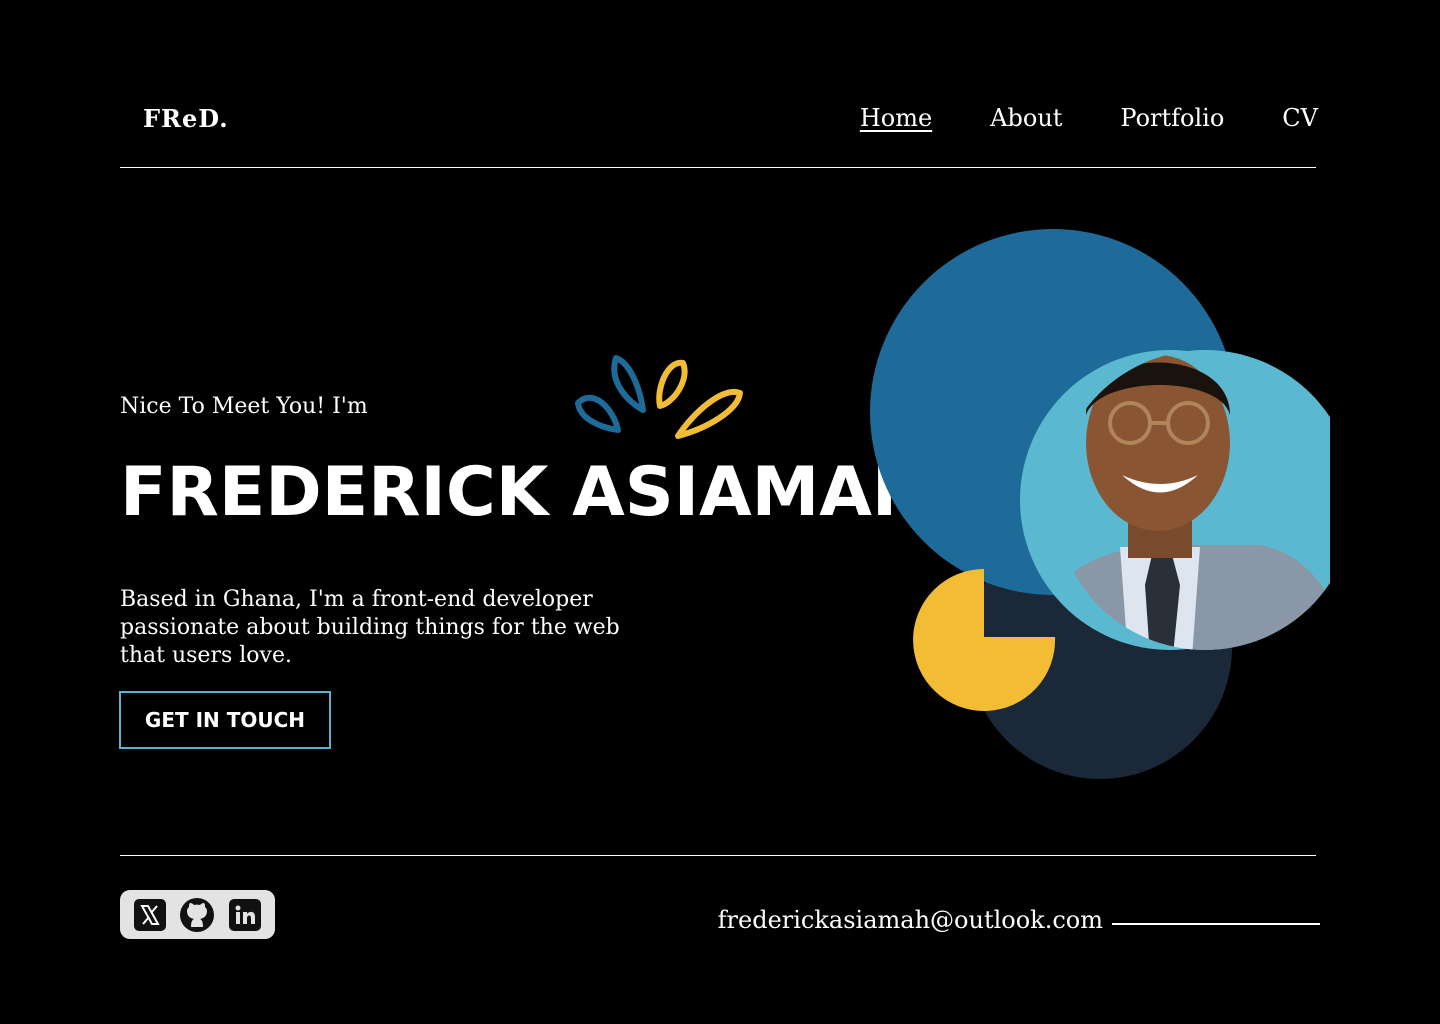 This screenshot has width=1440, height=1024. I want to click on splash-decoration-icon, so click(659, 397).